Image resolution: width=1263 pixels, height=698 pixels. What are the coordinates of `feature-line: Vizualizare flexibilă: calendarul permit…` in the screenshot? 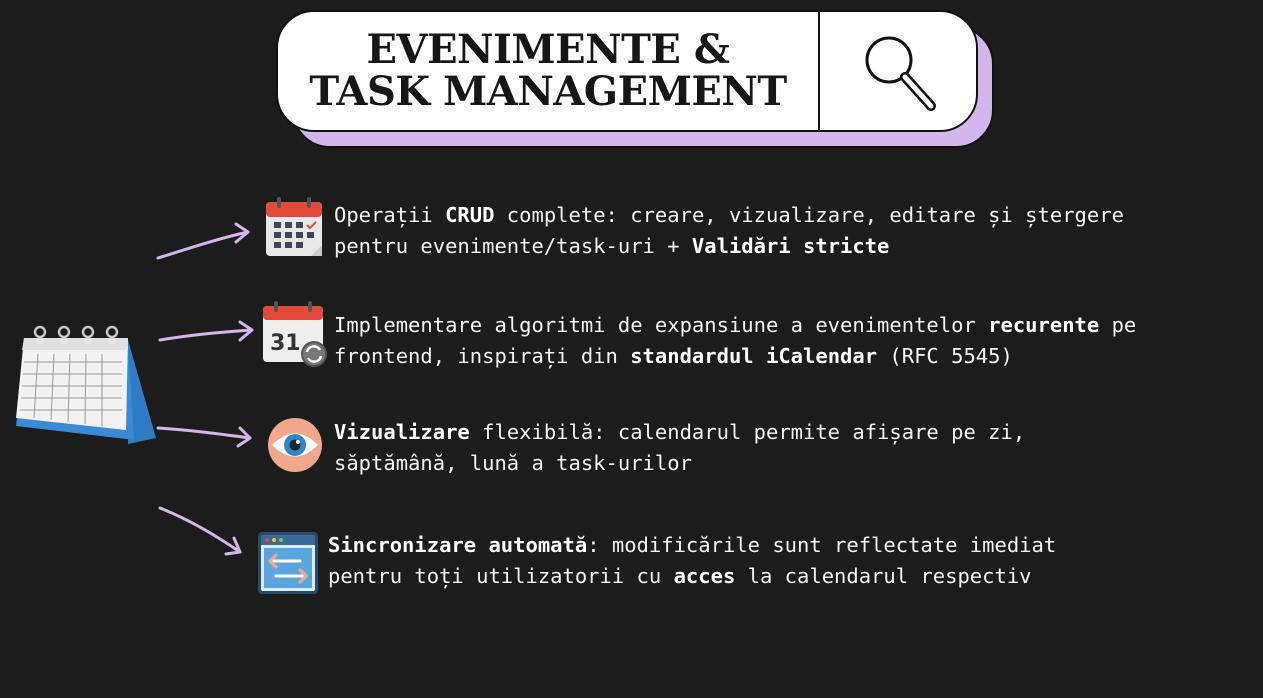 It's located at (680, 432).